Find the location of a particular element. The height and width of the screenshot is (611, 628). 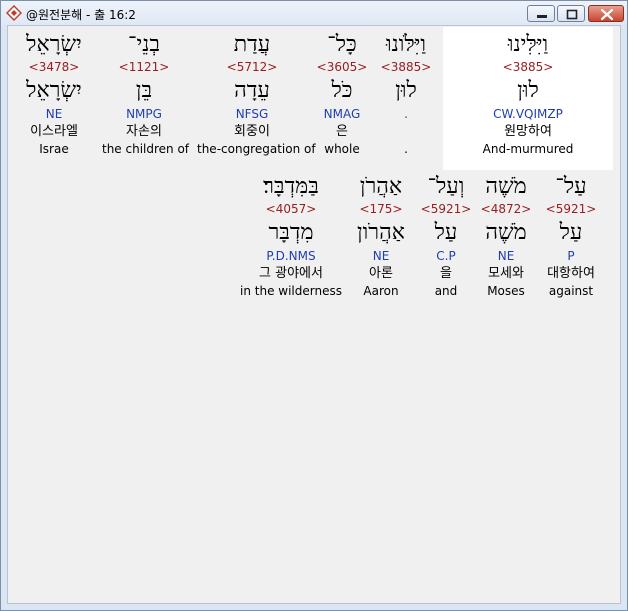

hebrew-word: יִשְׂרָאֵל is located at coordinates (54, 44).